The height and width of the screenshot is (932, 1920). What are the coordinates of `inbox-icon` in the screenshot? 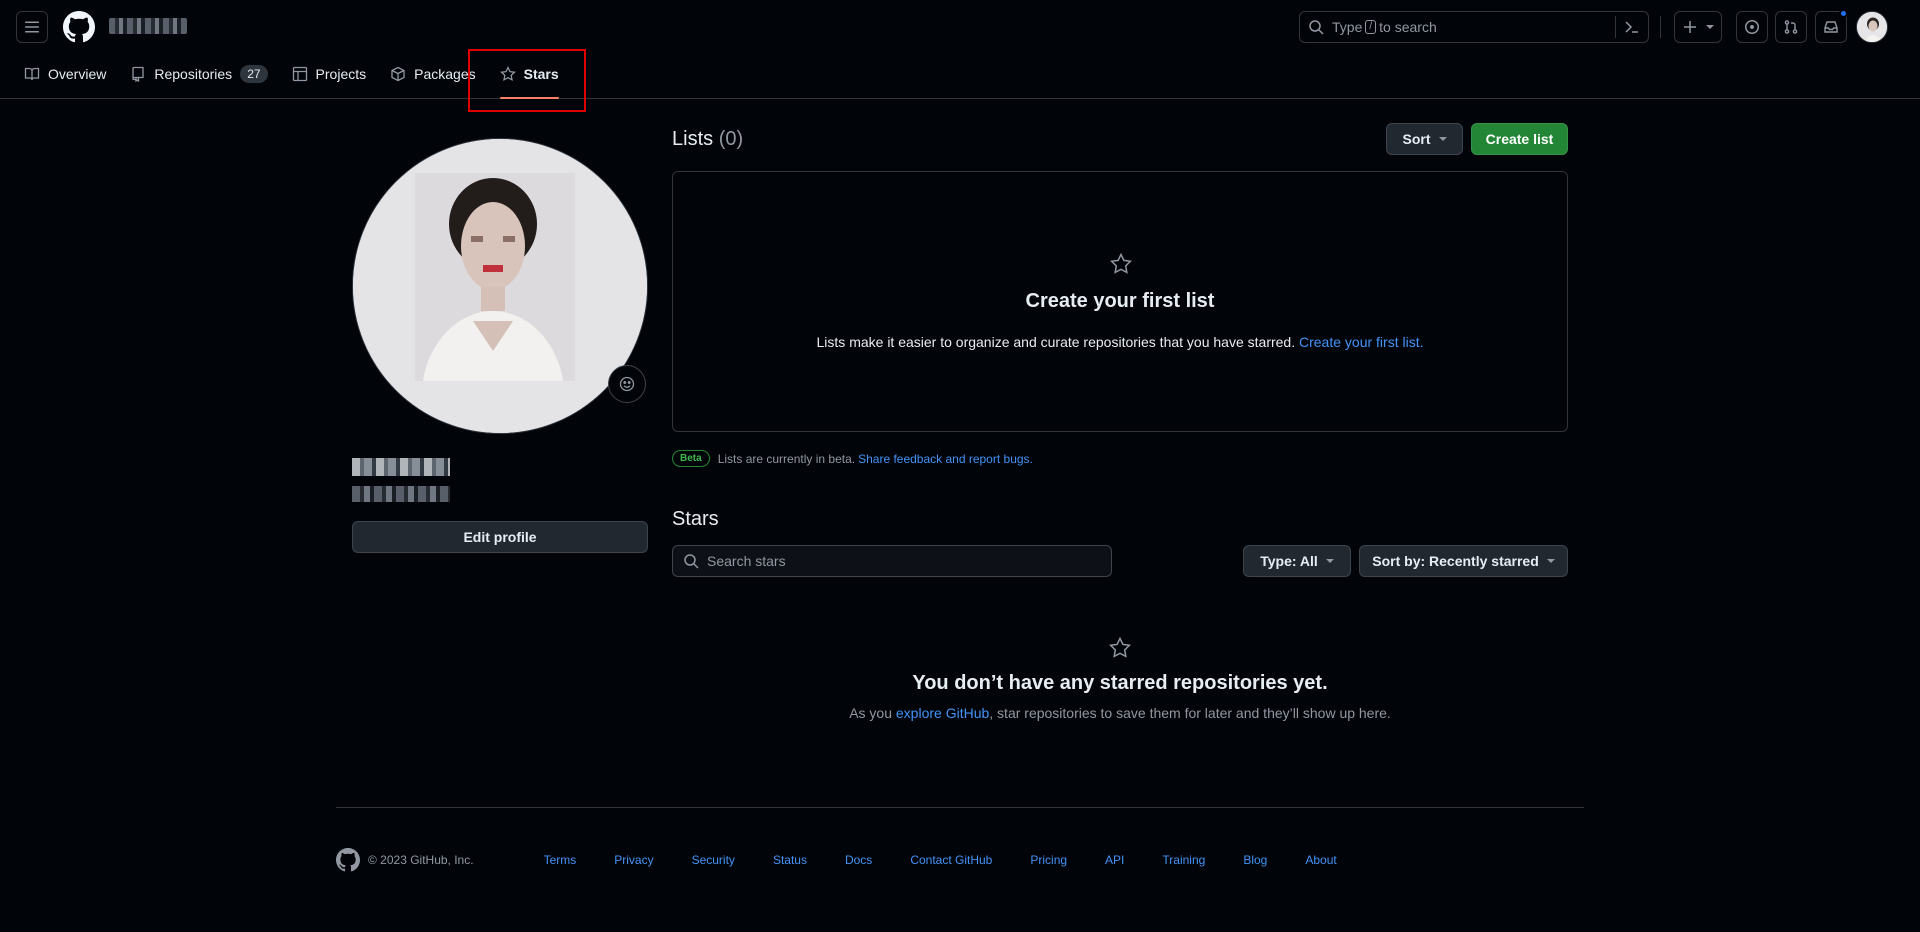 It's located at (1831, 27).